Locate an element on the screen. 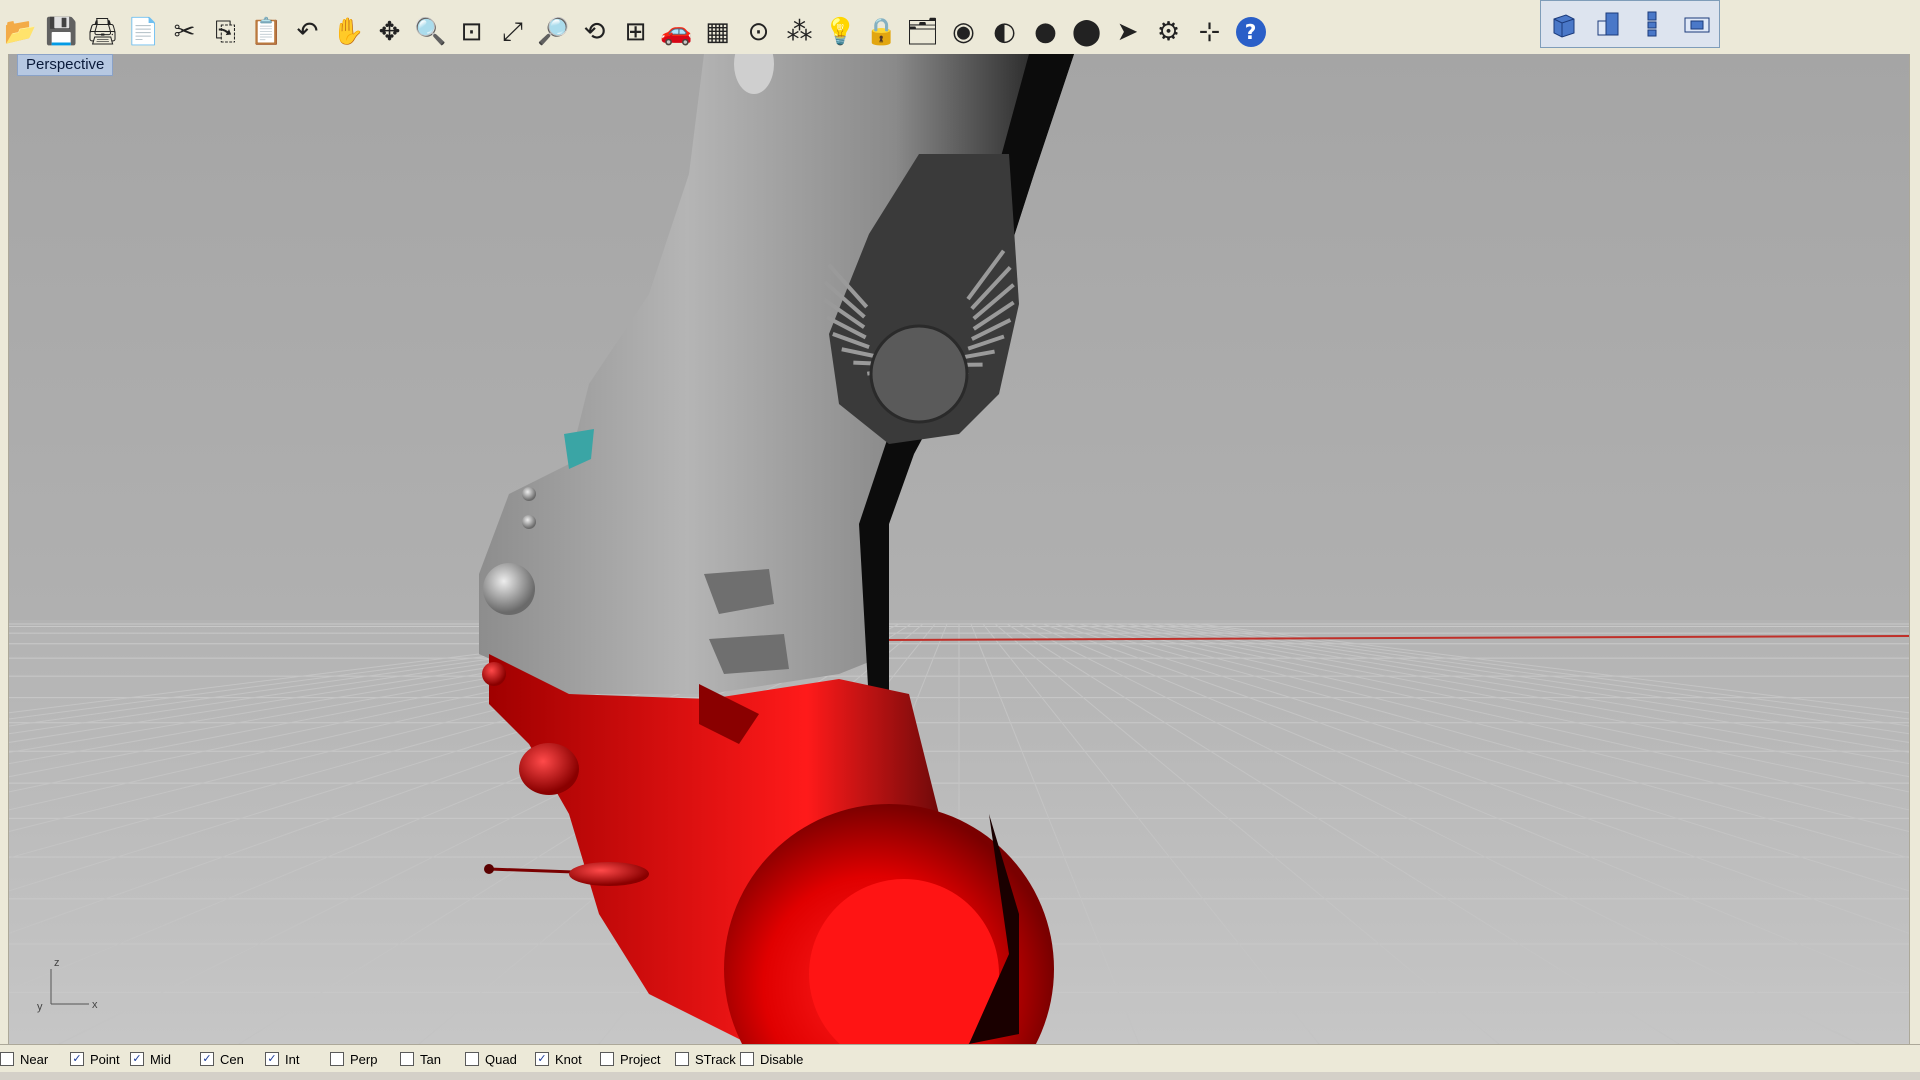  main-toolbar: 📂 💾 🖨 📄 ✂ ⎘ 📋 ↶ ✋ ✥ 🔍 ⊡ ⤢ 🔎 ⟲ ⊞ 🚗 ▦ ⊙ ⁂ 💡 🔒 🗂 ◉ ◐ ● ⬤ ➤ ⚙ ⊹? is located at coordinates (960, 27).